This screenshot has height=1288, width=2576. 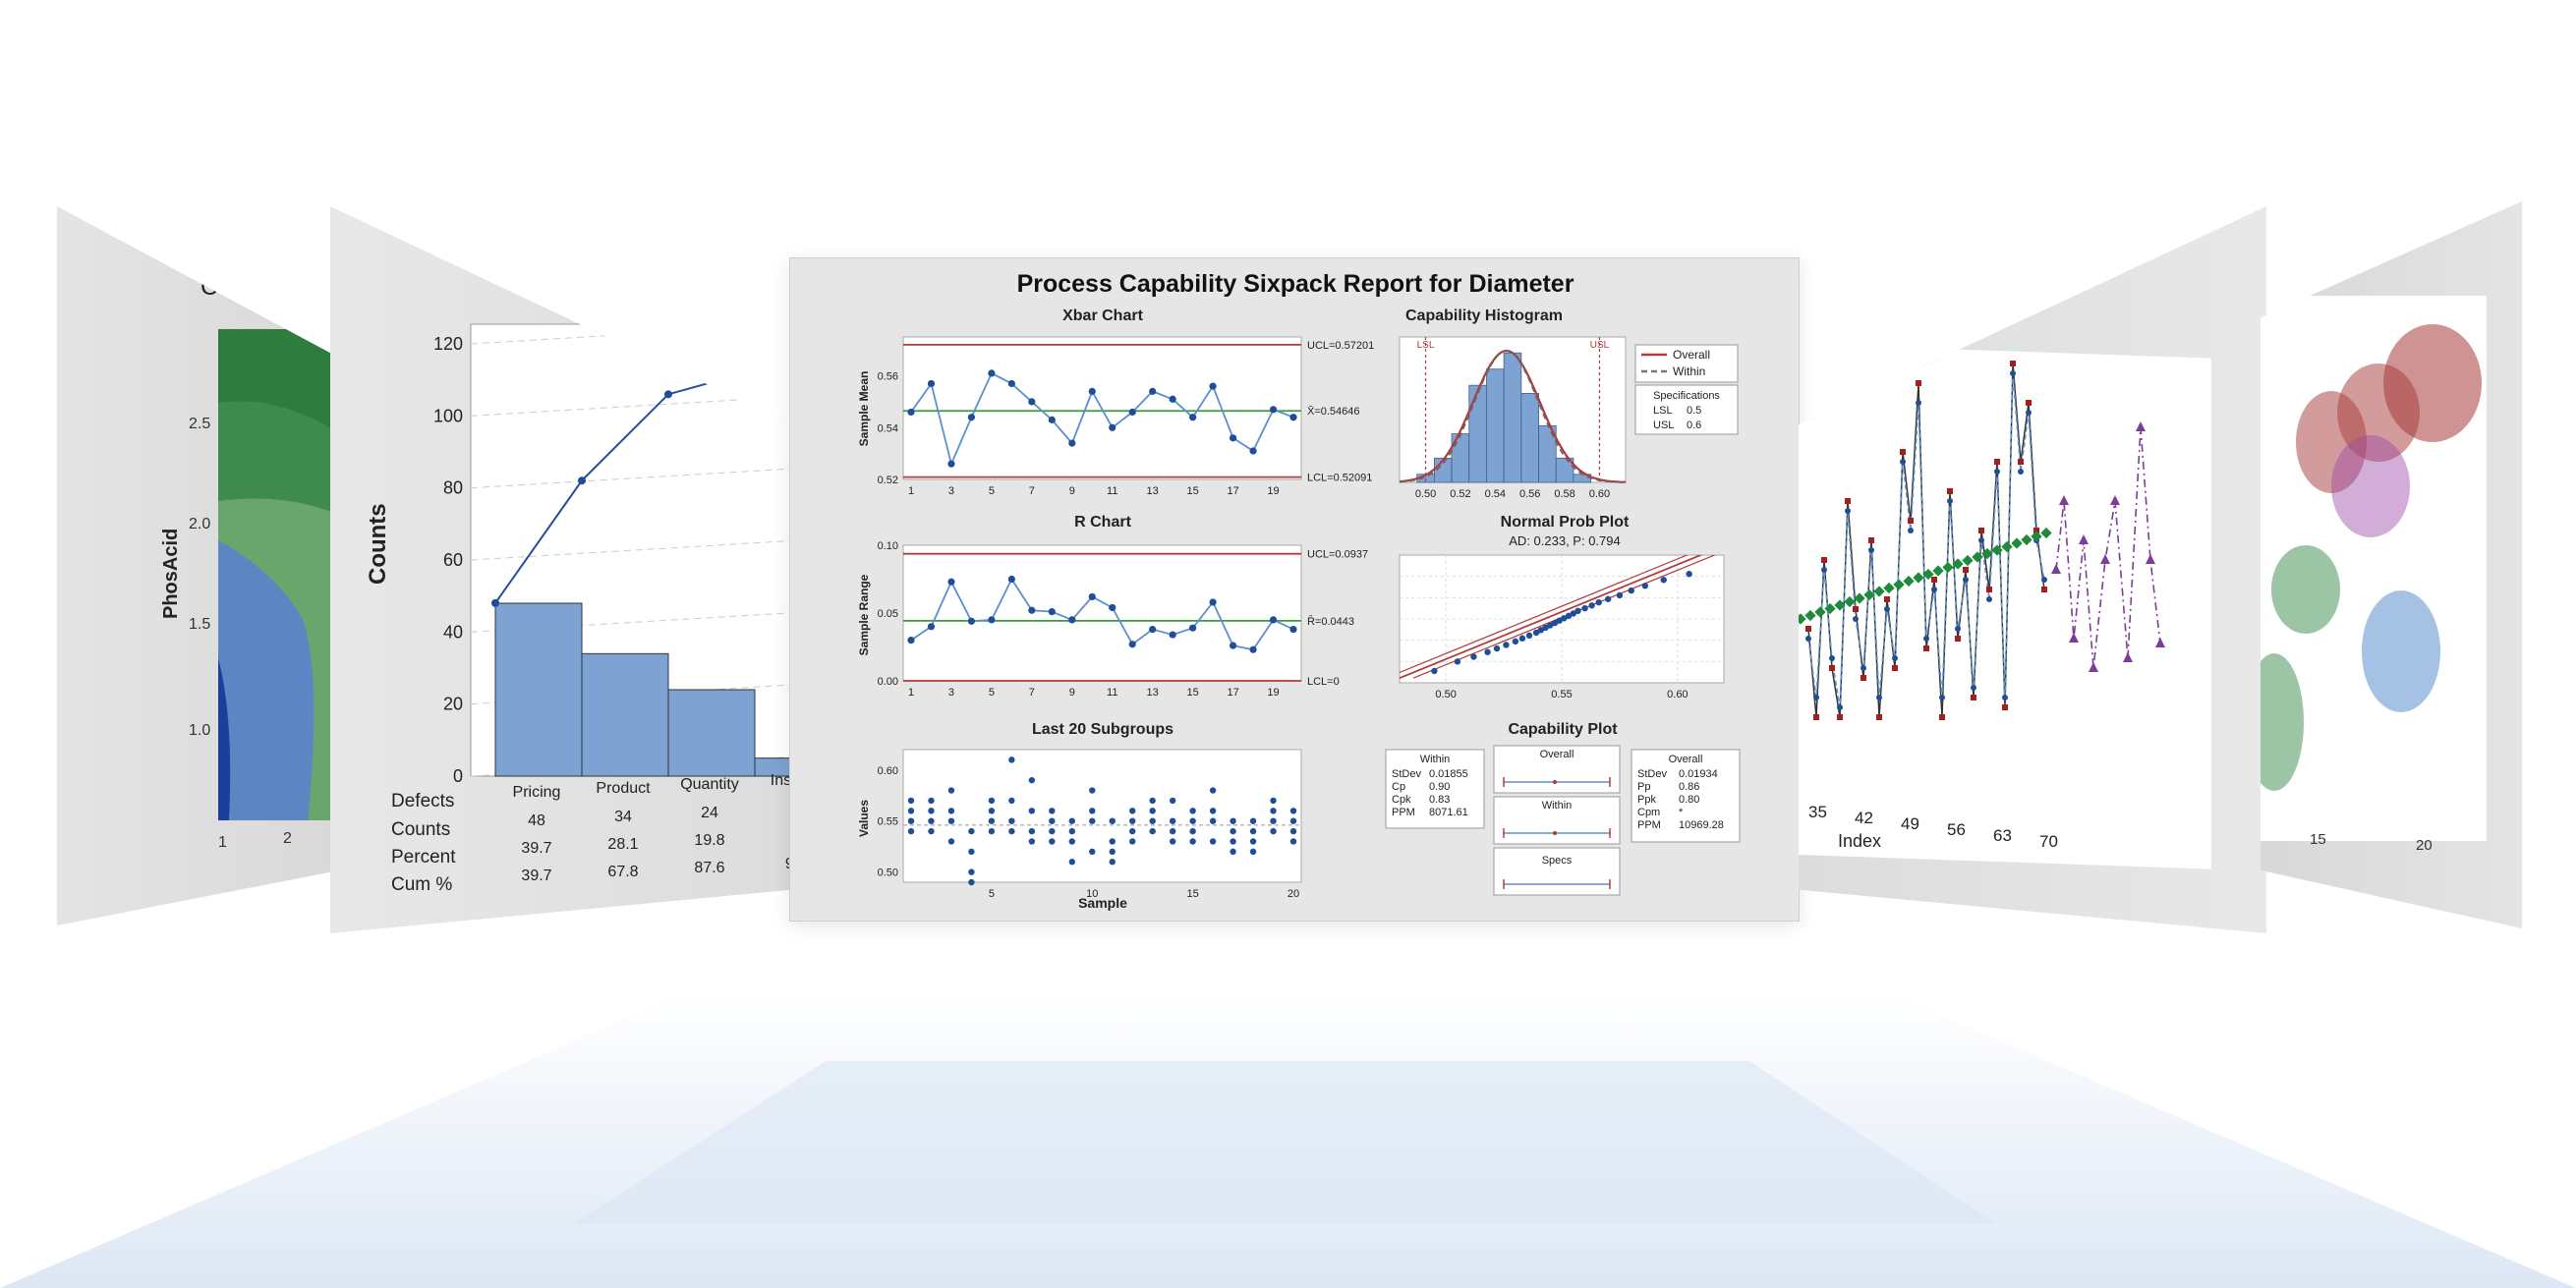 What do you see at coordinates (1647, 800) in the screenshot?
I see `overall-stat-label: Ppk` at bounding box center [1647, 800].